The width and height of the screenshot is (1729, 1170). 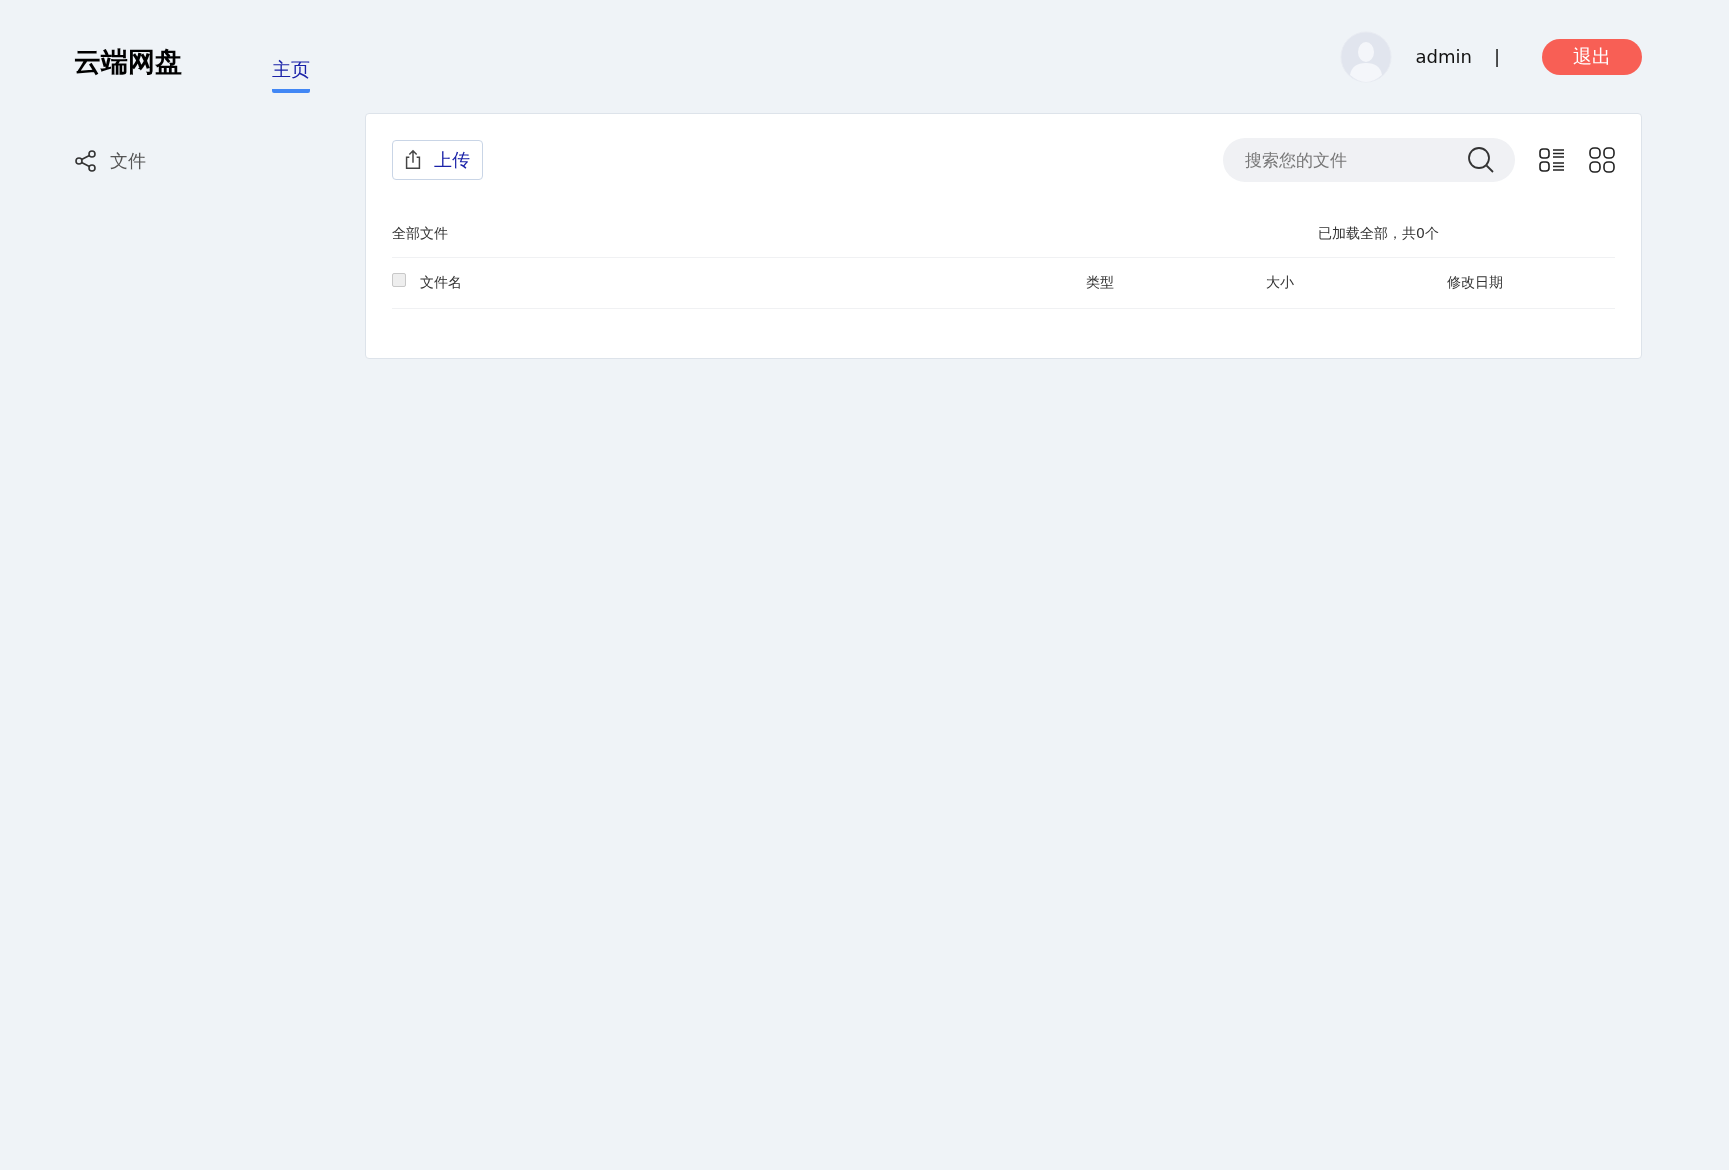 I want to click on column-header: 类型, so click(x=1100, y=283).